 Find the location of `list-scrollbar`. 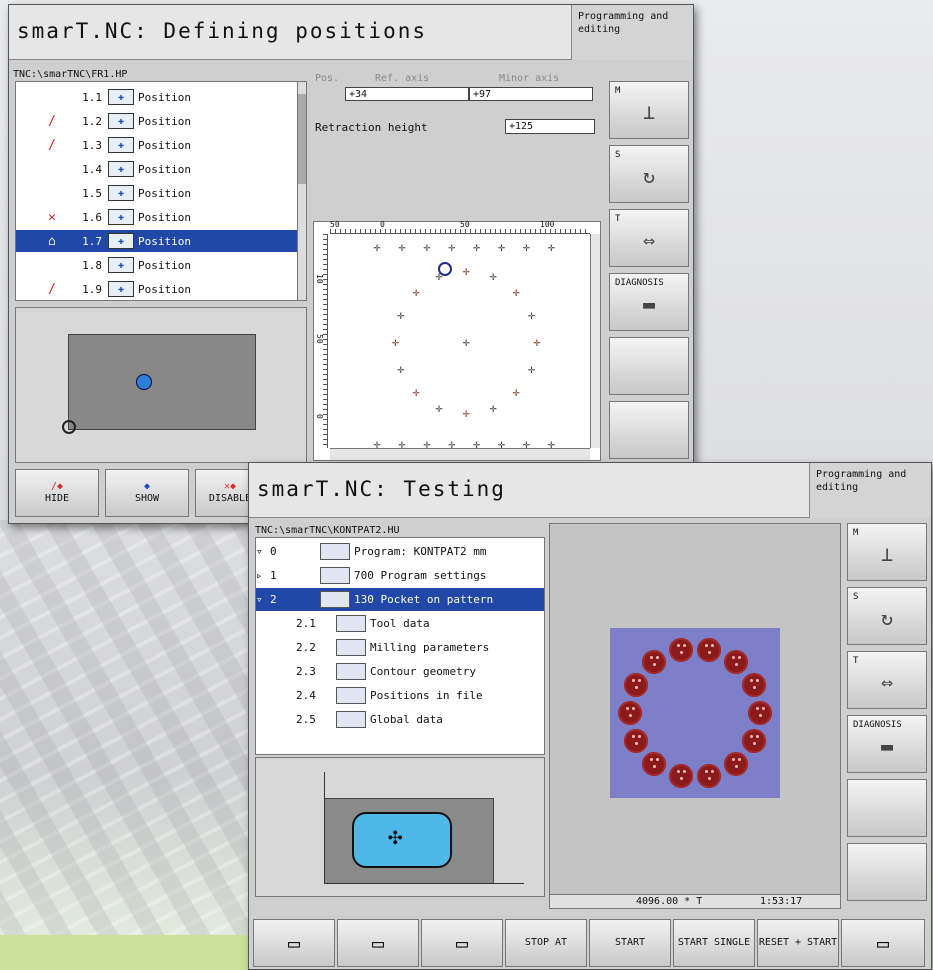

list-scrollbar is located at coordinates (302, 191).